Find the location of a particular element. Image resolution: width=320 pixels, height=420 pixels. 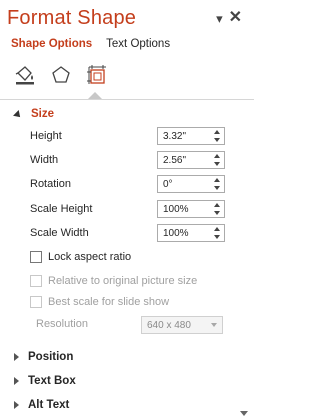

size-section-header: Size is located at coordinates (34, 114).